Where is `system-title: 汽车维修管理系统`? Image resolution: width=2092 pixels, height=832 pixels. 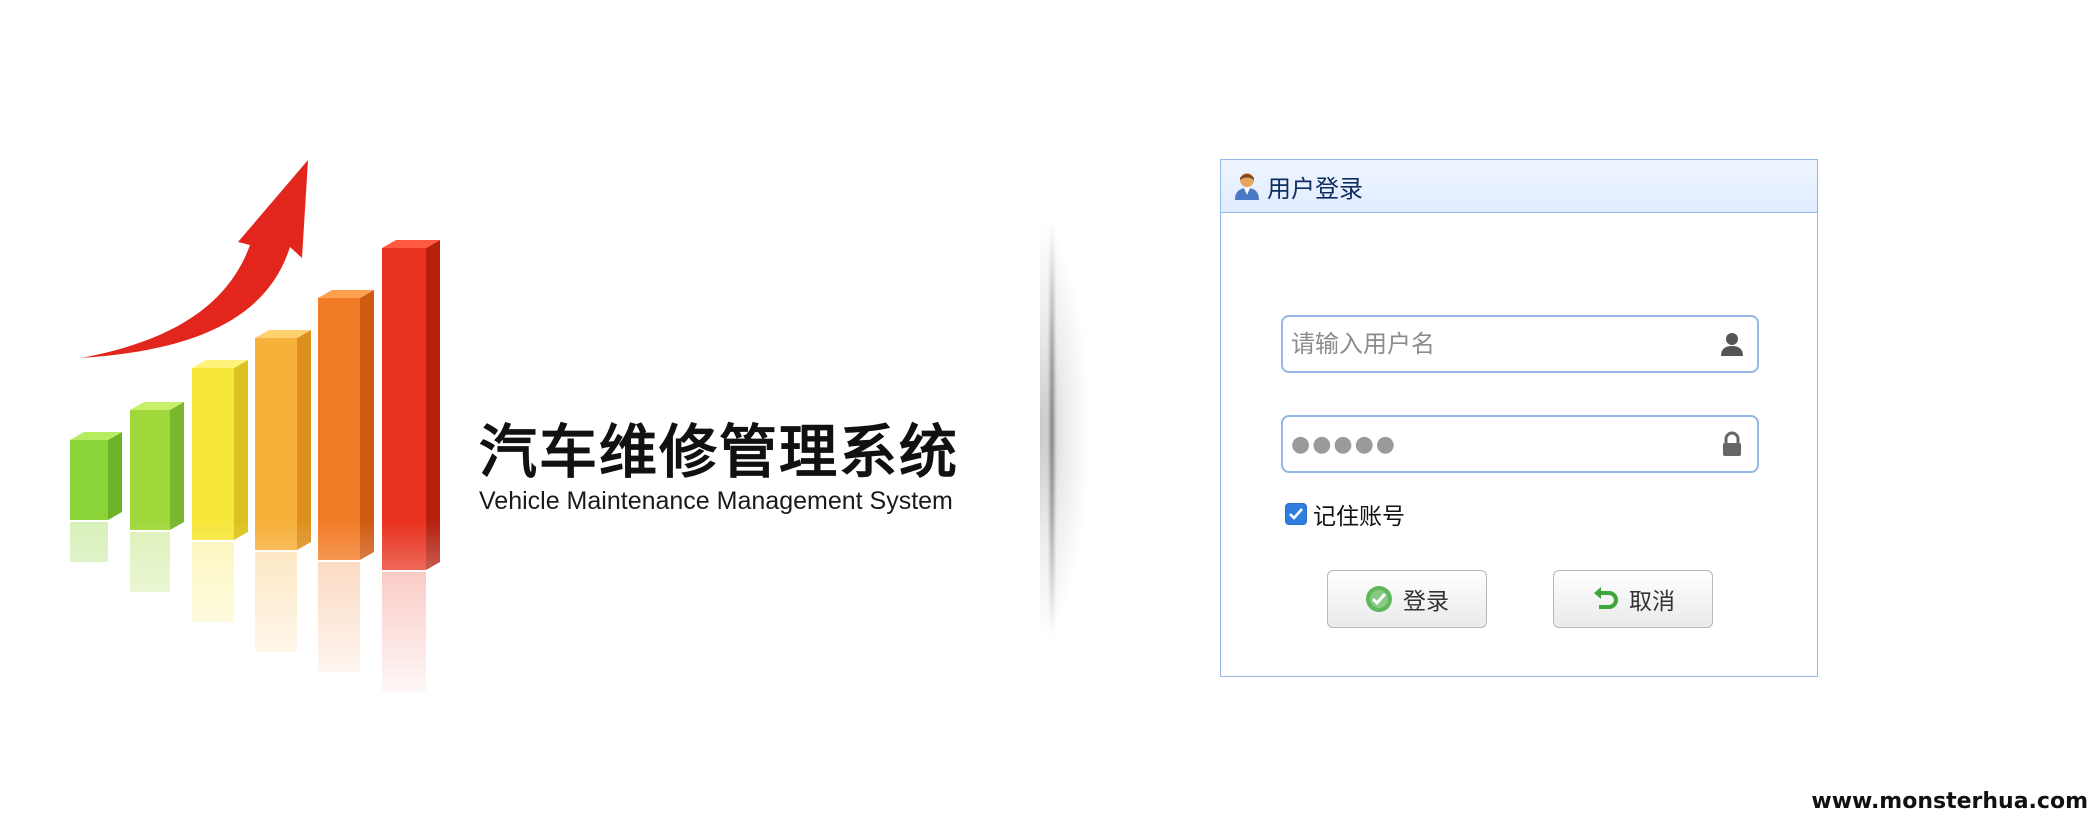 system-title: 汽车维修管理系统 is located at coordinates (719, 452).